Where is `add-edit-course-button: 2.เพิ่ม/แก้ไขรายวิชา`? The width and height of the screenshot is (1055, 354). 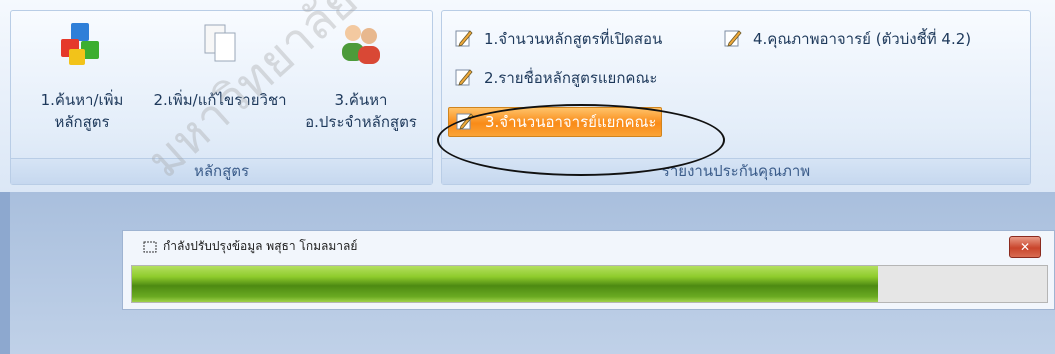
add-edit-course-button: 2.เพิ่ม/แก้ไขรายวิชา is located at coordinates (220, 65).